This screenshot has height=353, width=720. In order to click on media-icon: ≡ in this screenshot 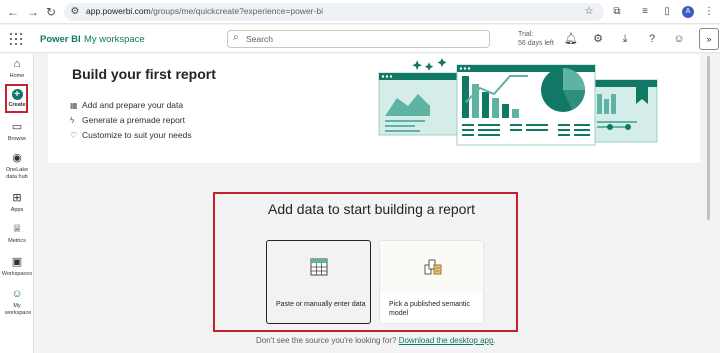, I will do `click(645, 12)`.